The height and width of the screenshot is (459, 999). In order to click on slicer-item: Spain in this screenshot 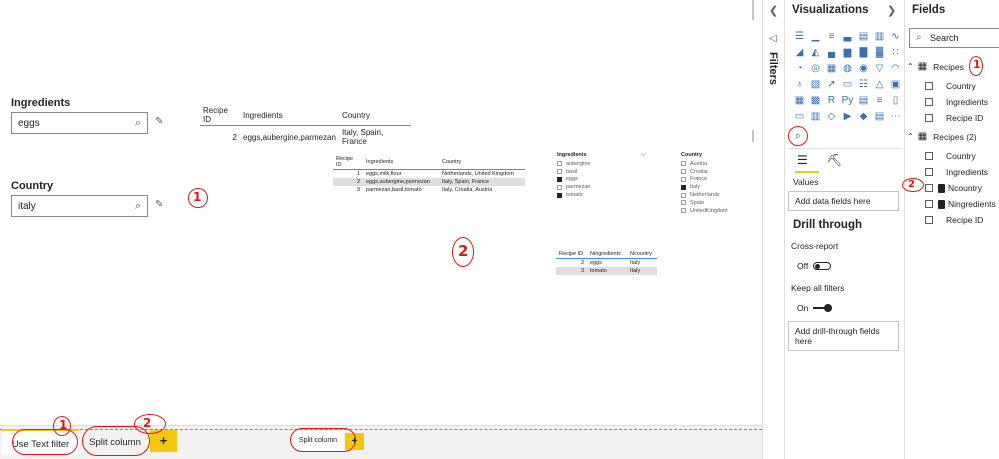, I will do `click(714, 203)`.